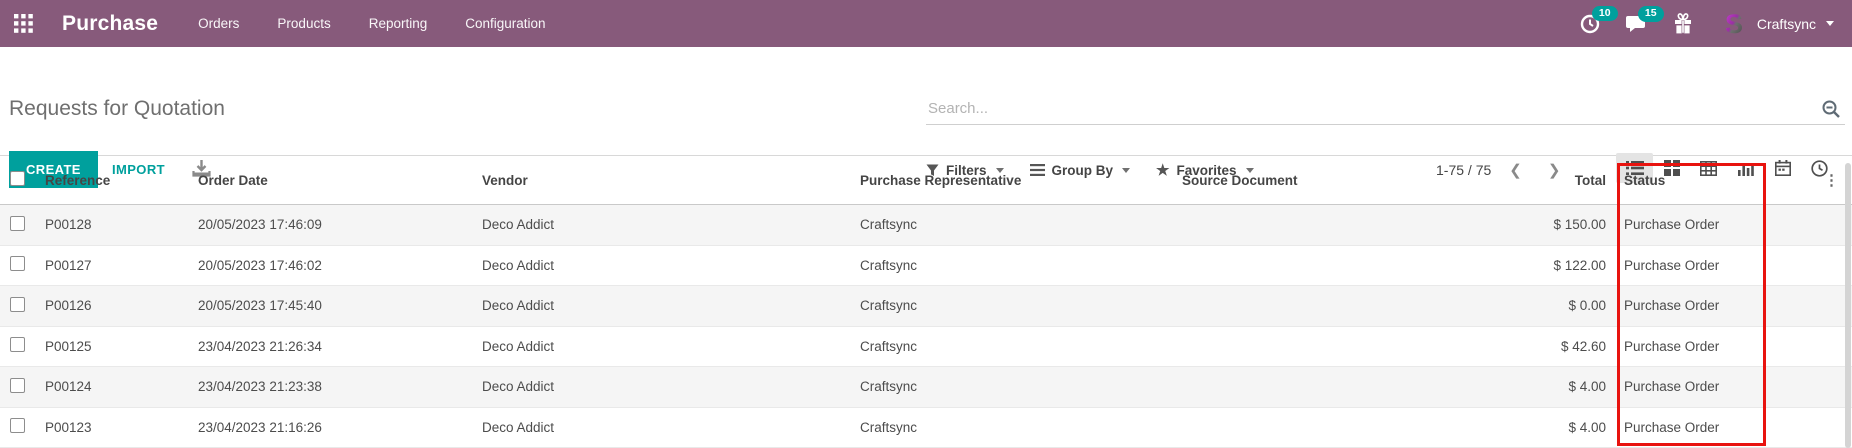 The image size is (1852, 448). What do you see at coordinates (121, 346) in the screenshot?
I see `cell-reference: P00125` at bounding box center [121, 346].